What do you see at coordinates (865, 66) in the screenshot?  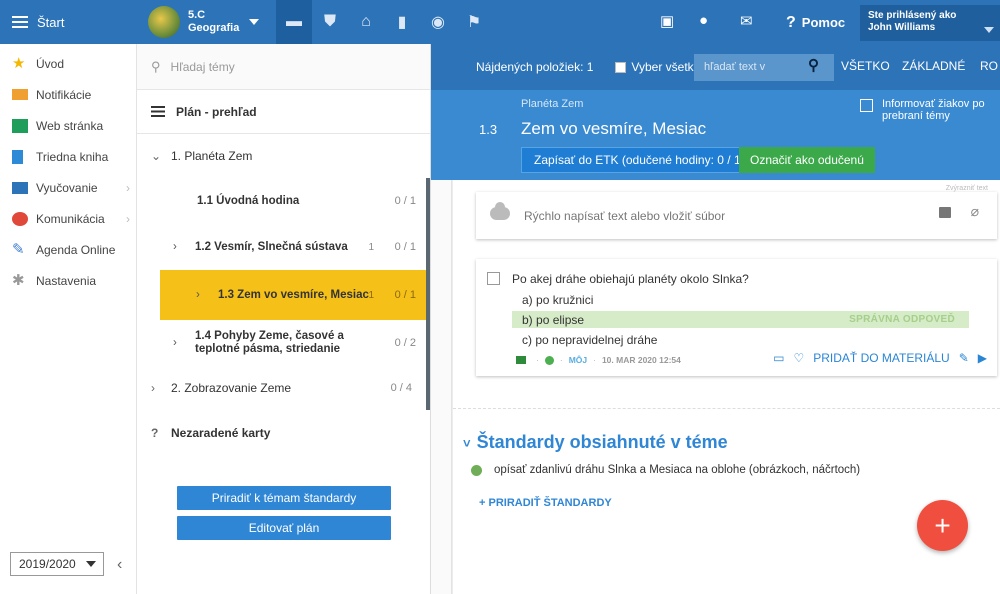 I see `tab-vsetko: VŠETKO` at bounding box center [865, 66].